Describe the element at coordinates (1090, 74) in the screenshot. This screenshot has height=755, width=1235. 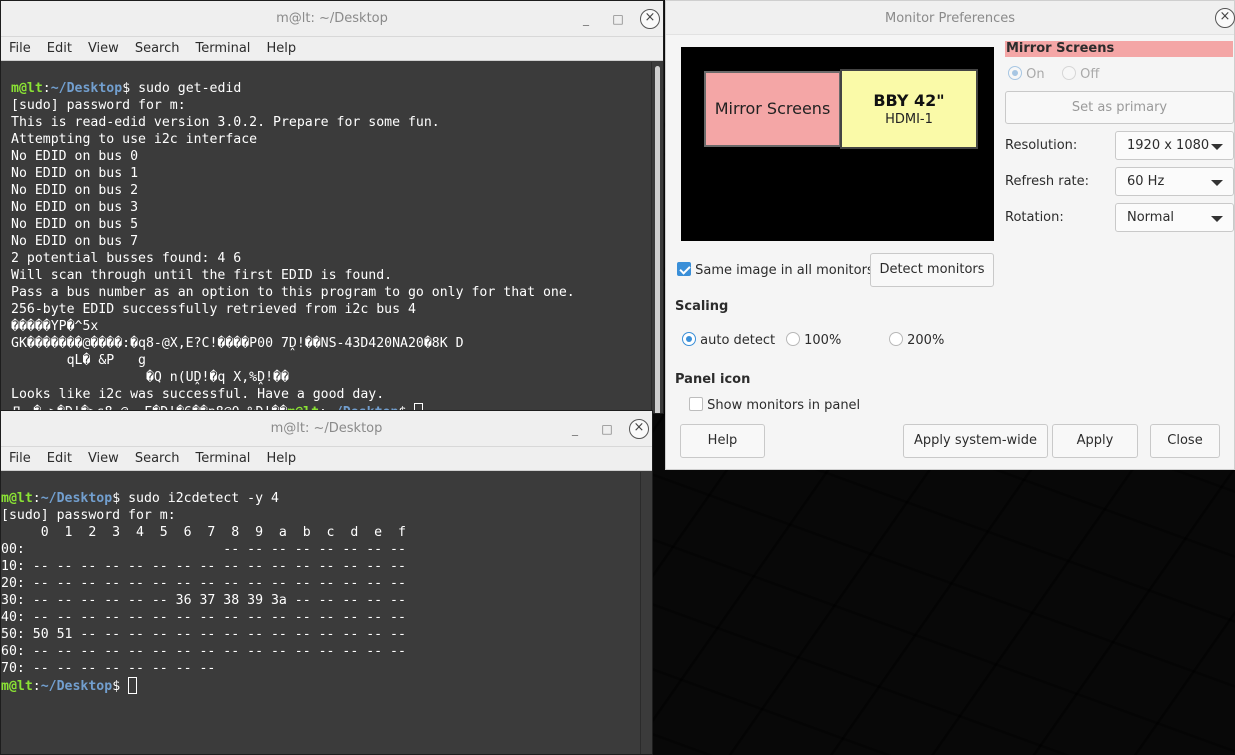
I see `off-label: Off` at that location.